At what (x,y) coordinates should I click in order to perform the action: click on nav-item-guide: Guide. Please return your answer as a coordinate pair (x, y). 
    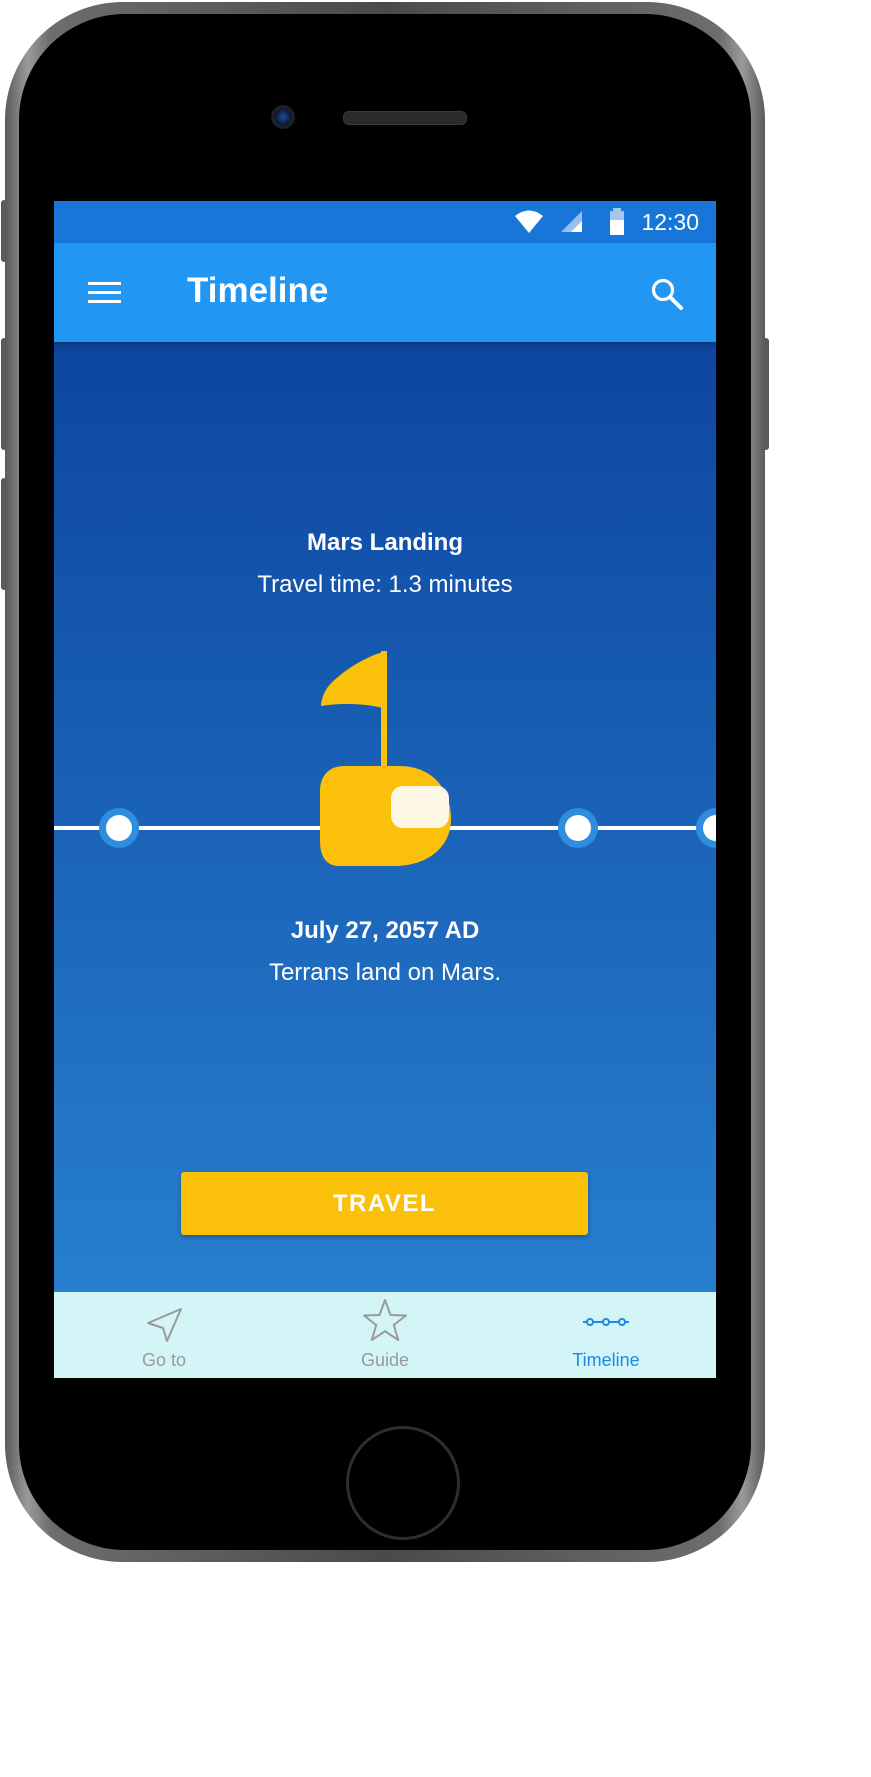
    Looking at the image, I should click on (385, 1335).